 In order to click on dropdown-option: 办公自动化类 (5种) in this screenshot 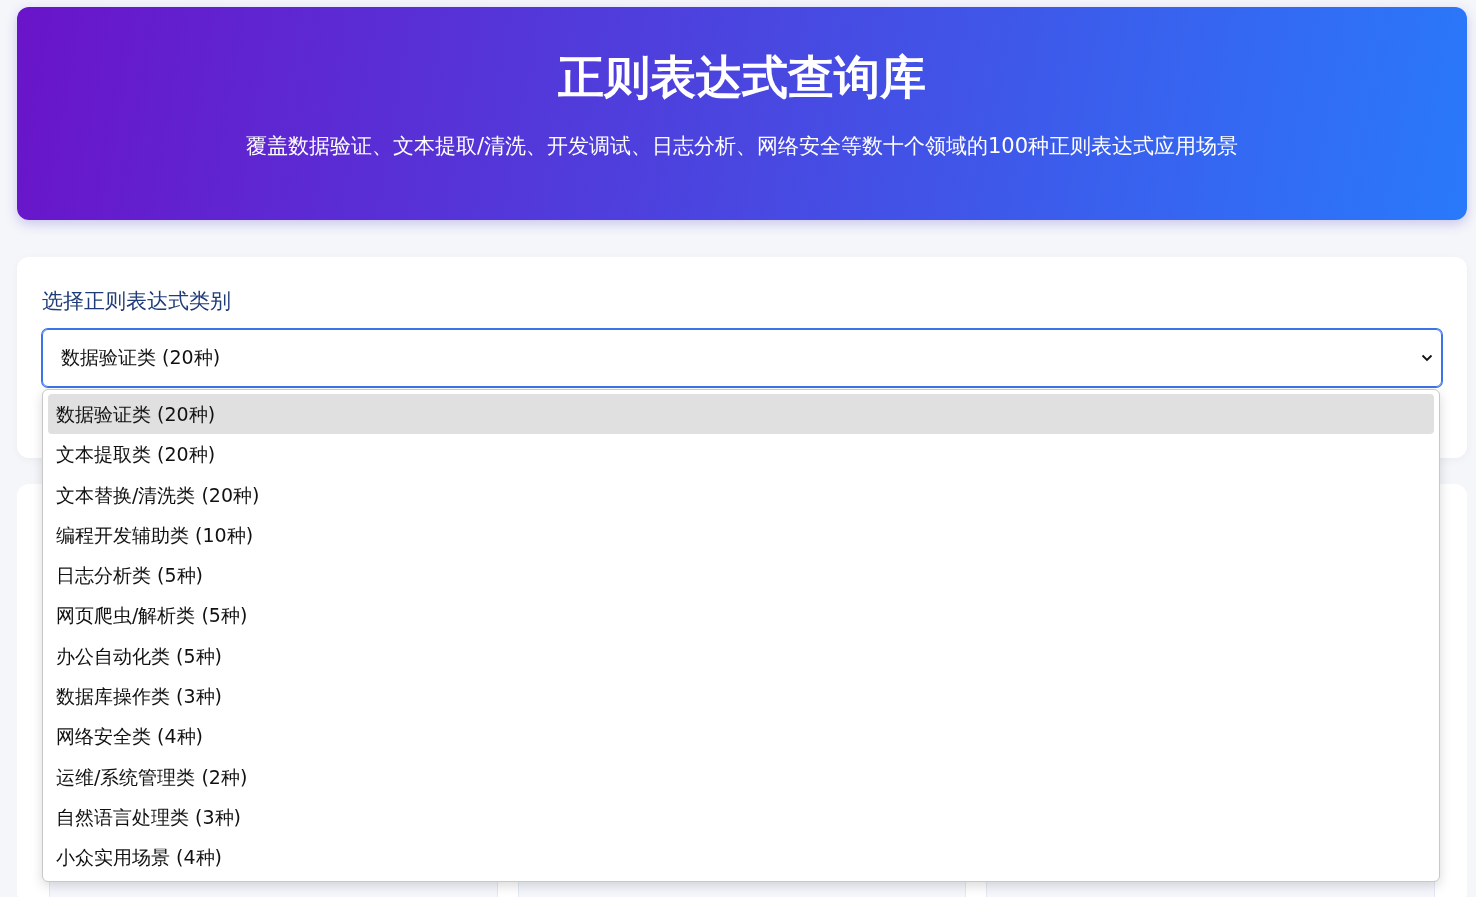, I will do `click(741, 656)`.